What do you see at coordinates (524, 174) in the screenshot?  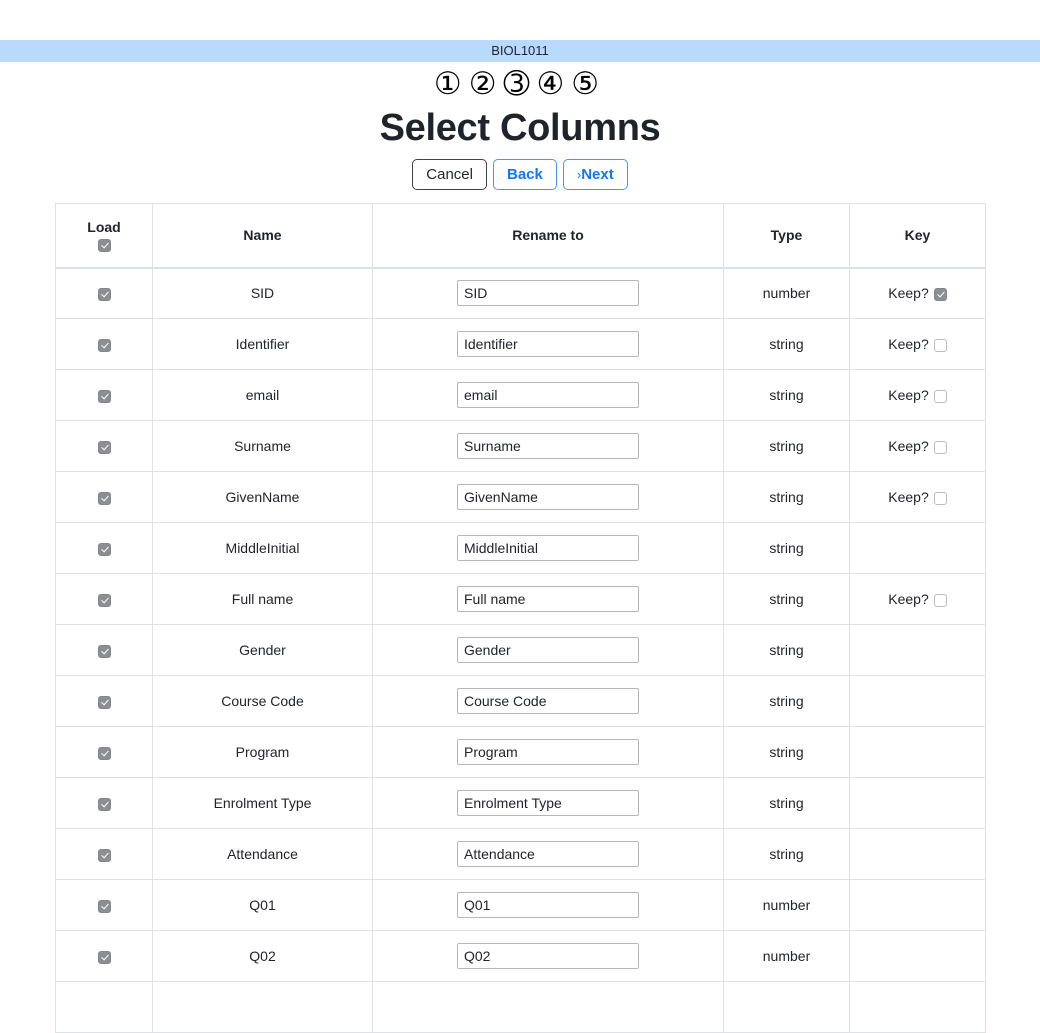 I see `back-button: Back` at bounding box center [524, 174].